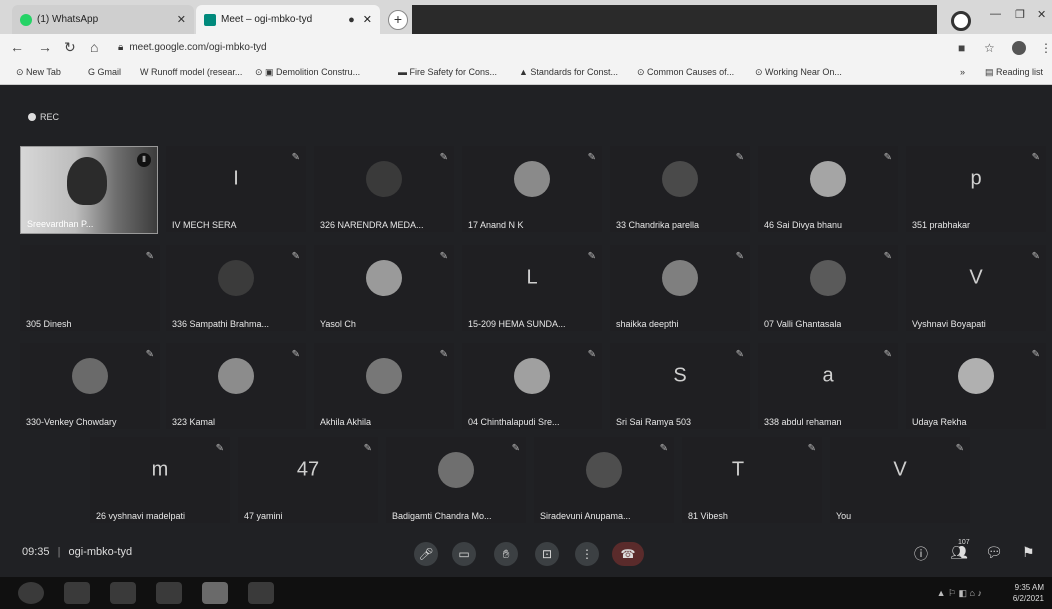 The image size is (1052, 609). I want to click on participant-name: 330-Venkey Chowdary, so click(71, 422).